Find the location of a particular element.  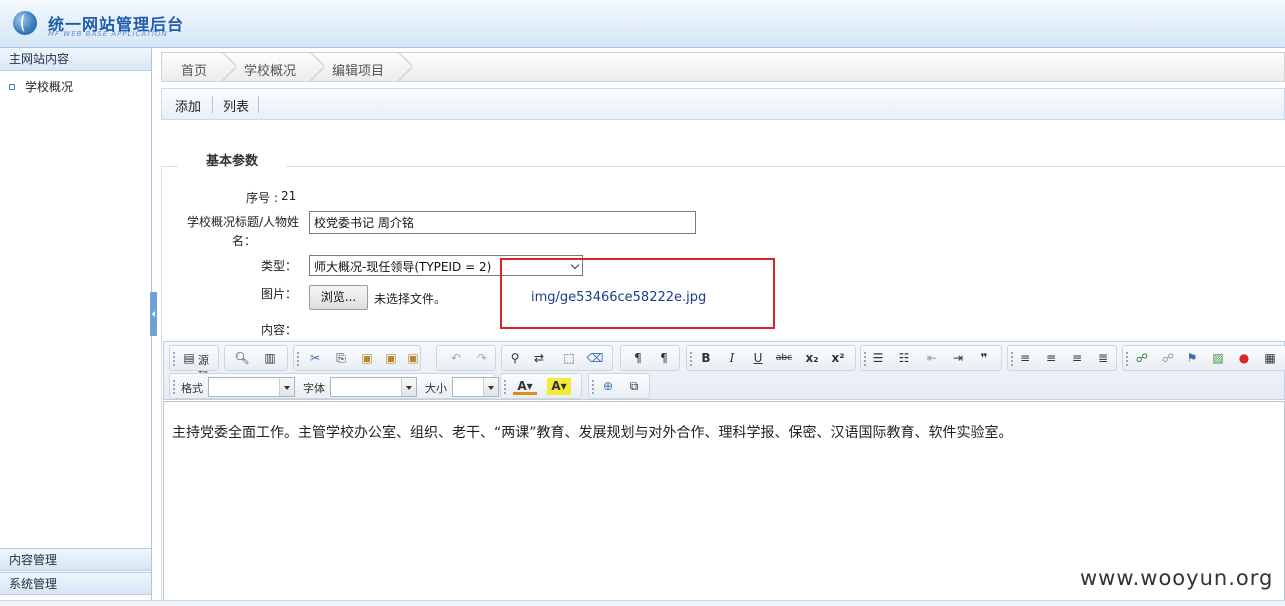

size-select is located at coordinates (475, 387).